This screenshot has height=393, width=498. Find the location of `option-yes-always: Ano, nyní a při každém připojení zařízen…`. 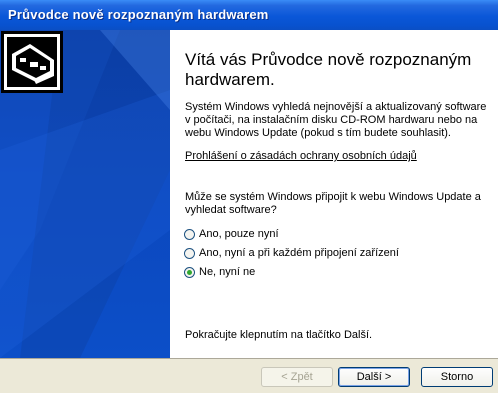

option-yes-always: Ano, nyní a při každém připojení zařízen… is located at coordinates (291, 253).